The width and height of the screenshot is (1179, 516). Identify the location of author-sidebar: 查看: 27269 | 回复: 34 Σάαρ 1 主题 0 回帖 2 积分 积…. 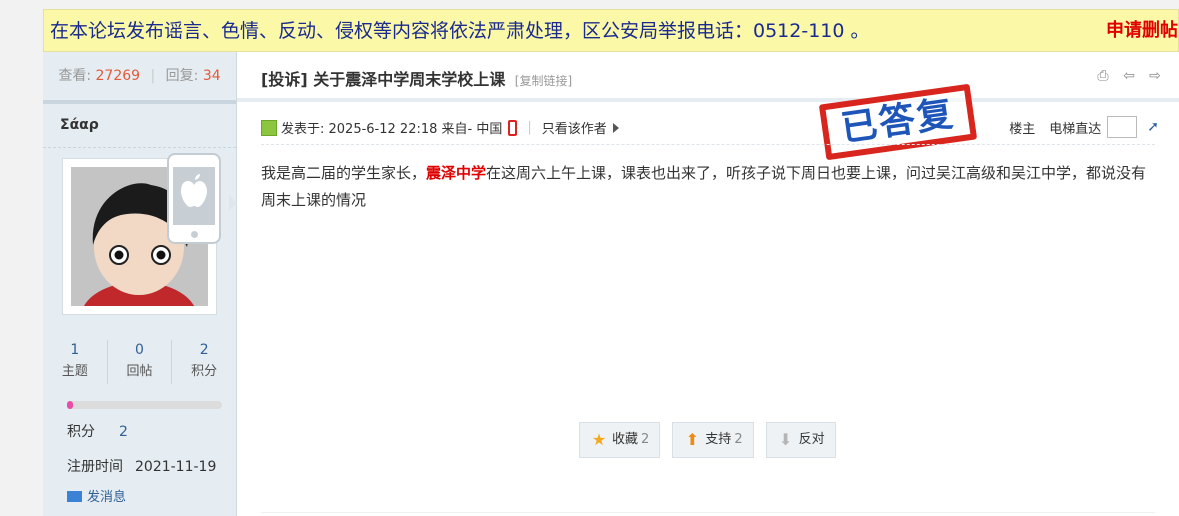
(140, 284).